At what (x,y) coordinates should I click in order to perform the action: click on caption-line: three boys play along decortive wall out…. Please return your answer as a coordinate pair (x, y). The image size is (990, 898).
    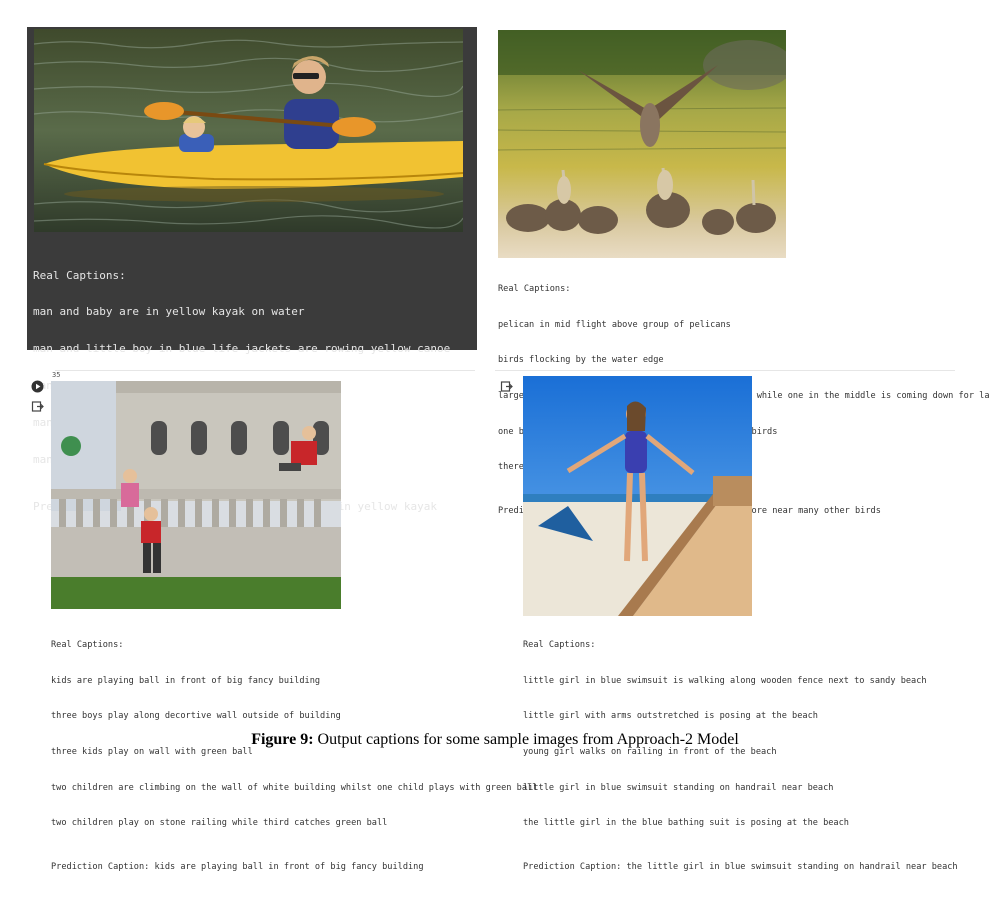
    Looking at the image, I should click on (196, 716).